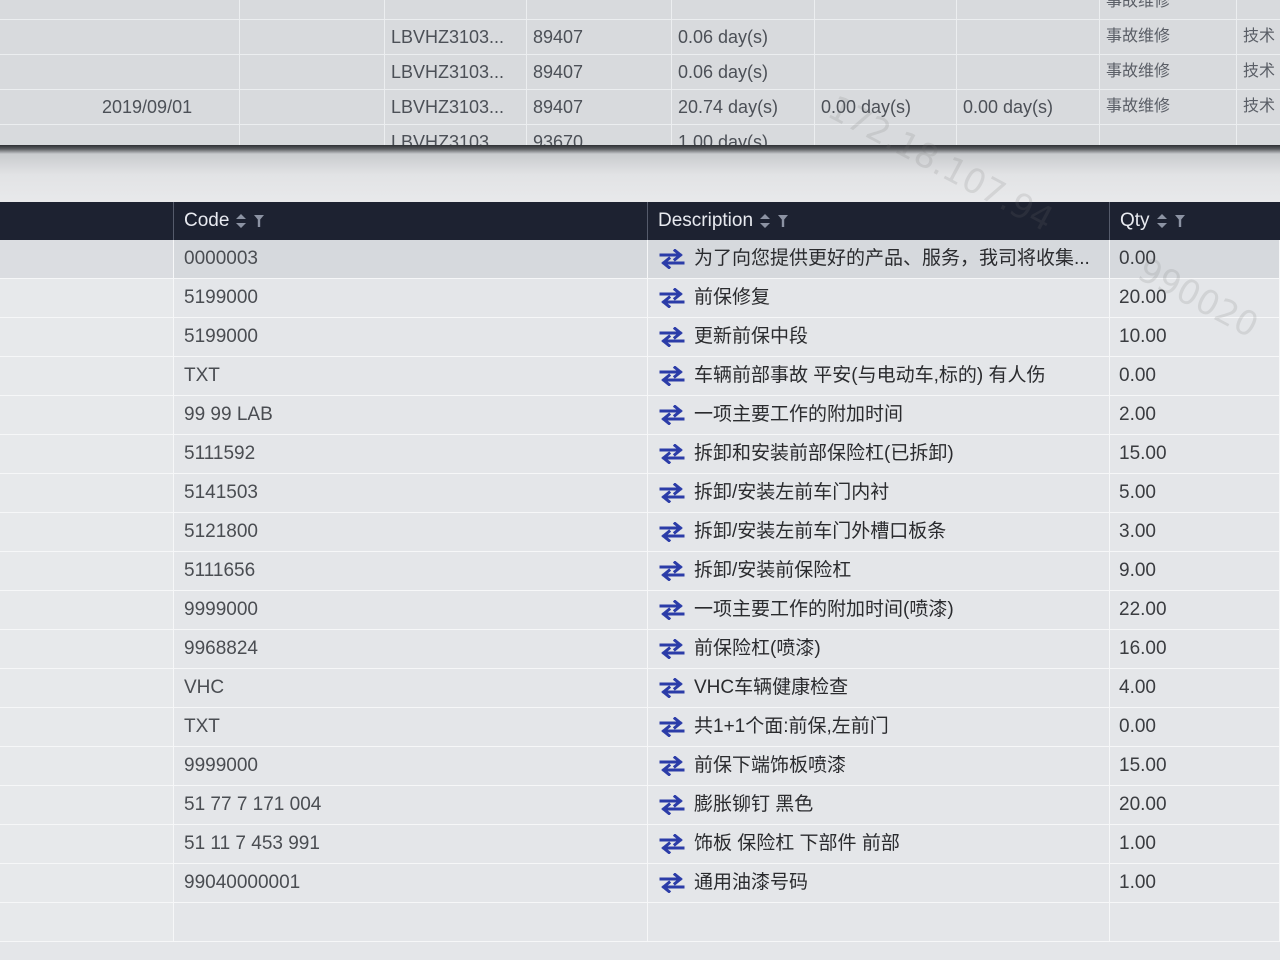  What do you see at coordinates (87, 221) in the screenshot?
I see `header-select-cell` at bounding box center [87, 221].